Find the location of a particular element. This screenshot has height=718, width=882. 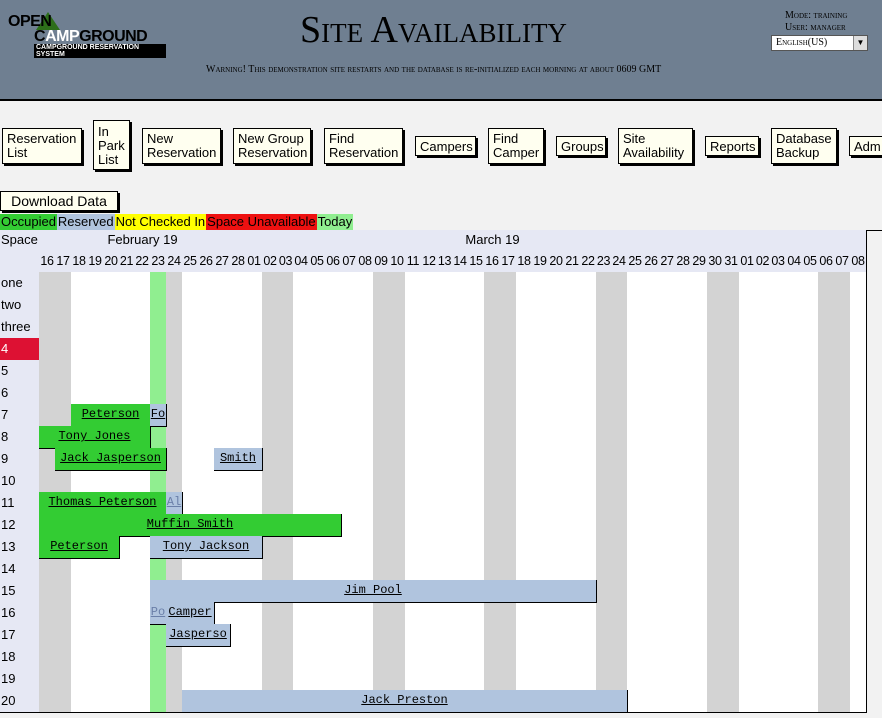

nav-button-find-reservation: Find Reservation is located at coordinates (363, 146).